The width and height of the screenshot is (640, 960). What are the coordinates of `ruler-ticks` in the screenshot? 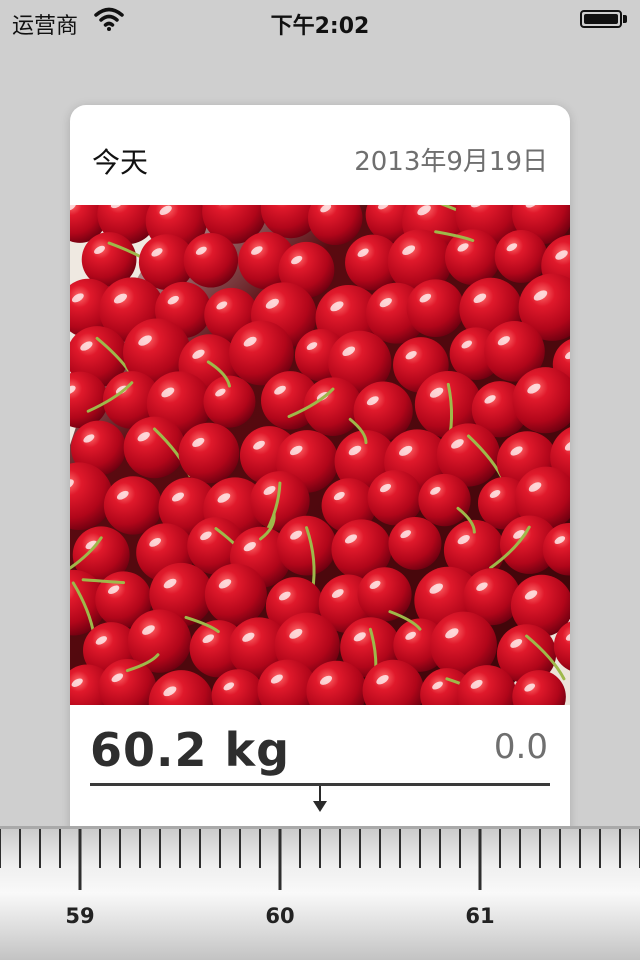 It's located at (320, 859).